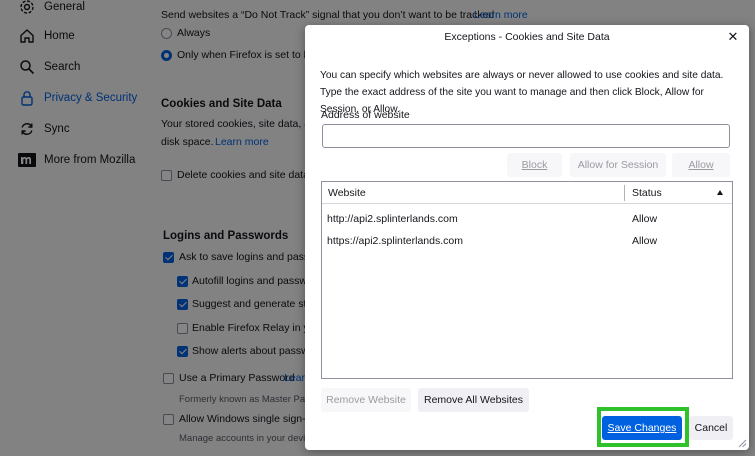 The height and width of the screenshot is (456, 755). I want to click on allow-button: Allow, so click(701, 165).